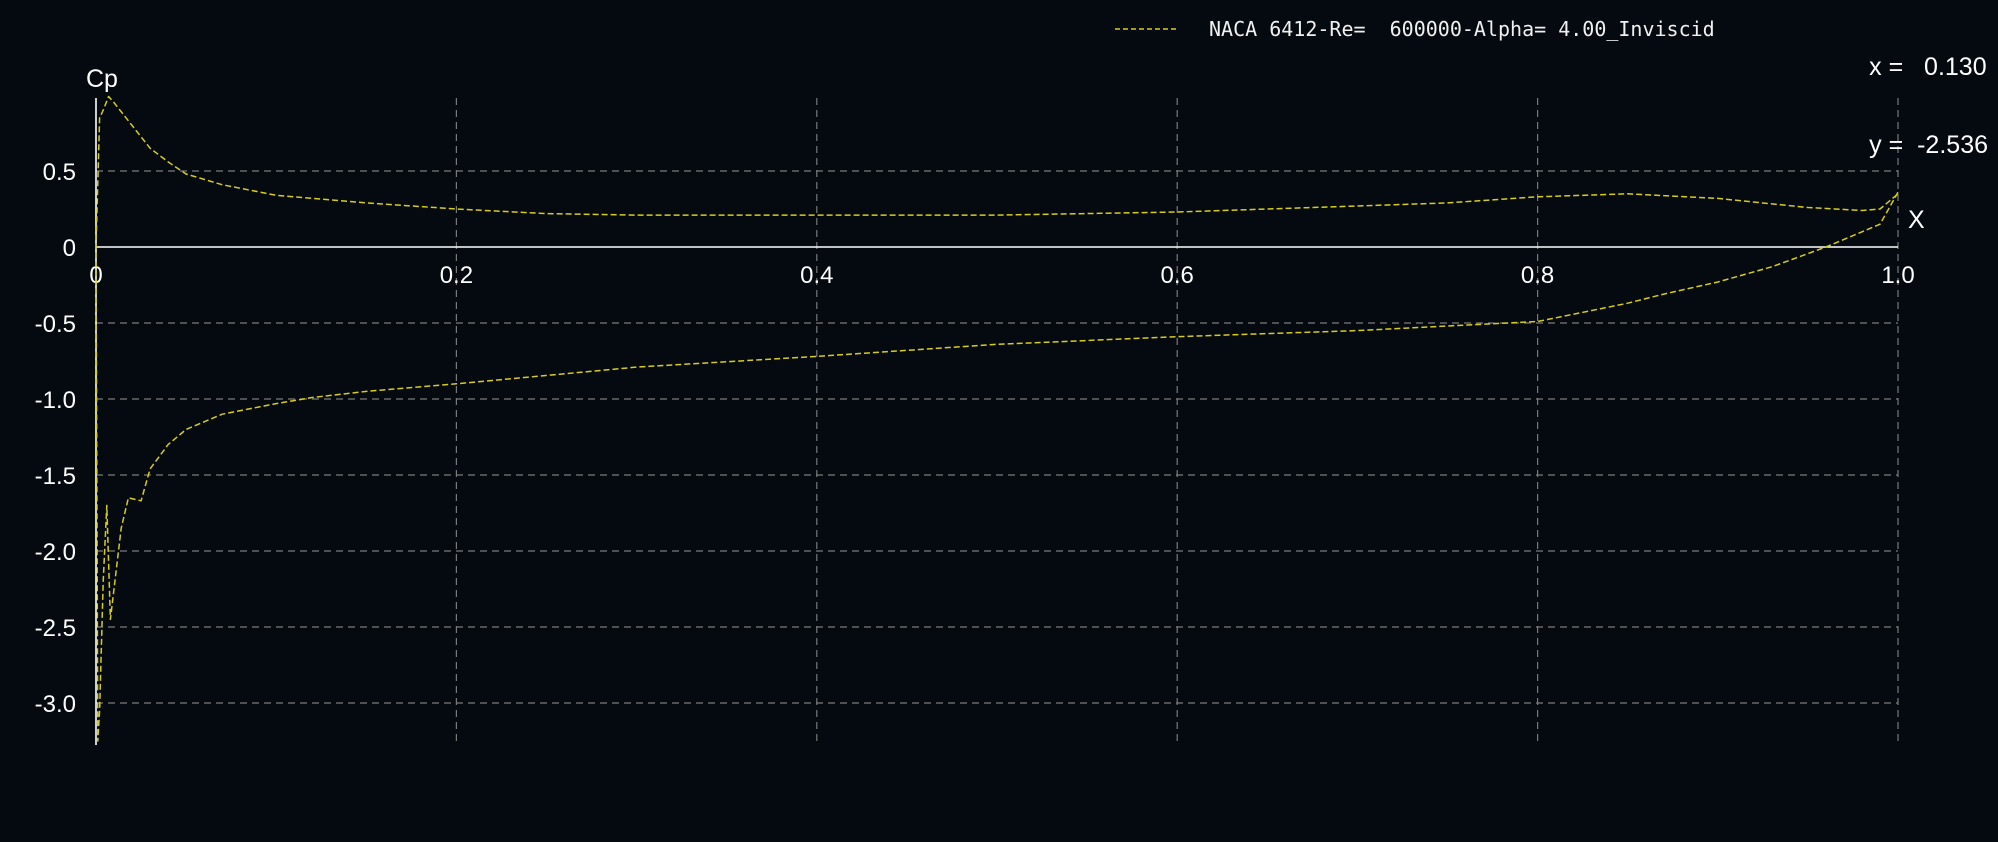  I want to click on y-tick-label: -1.5, so click(55, 476).